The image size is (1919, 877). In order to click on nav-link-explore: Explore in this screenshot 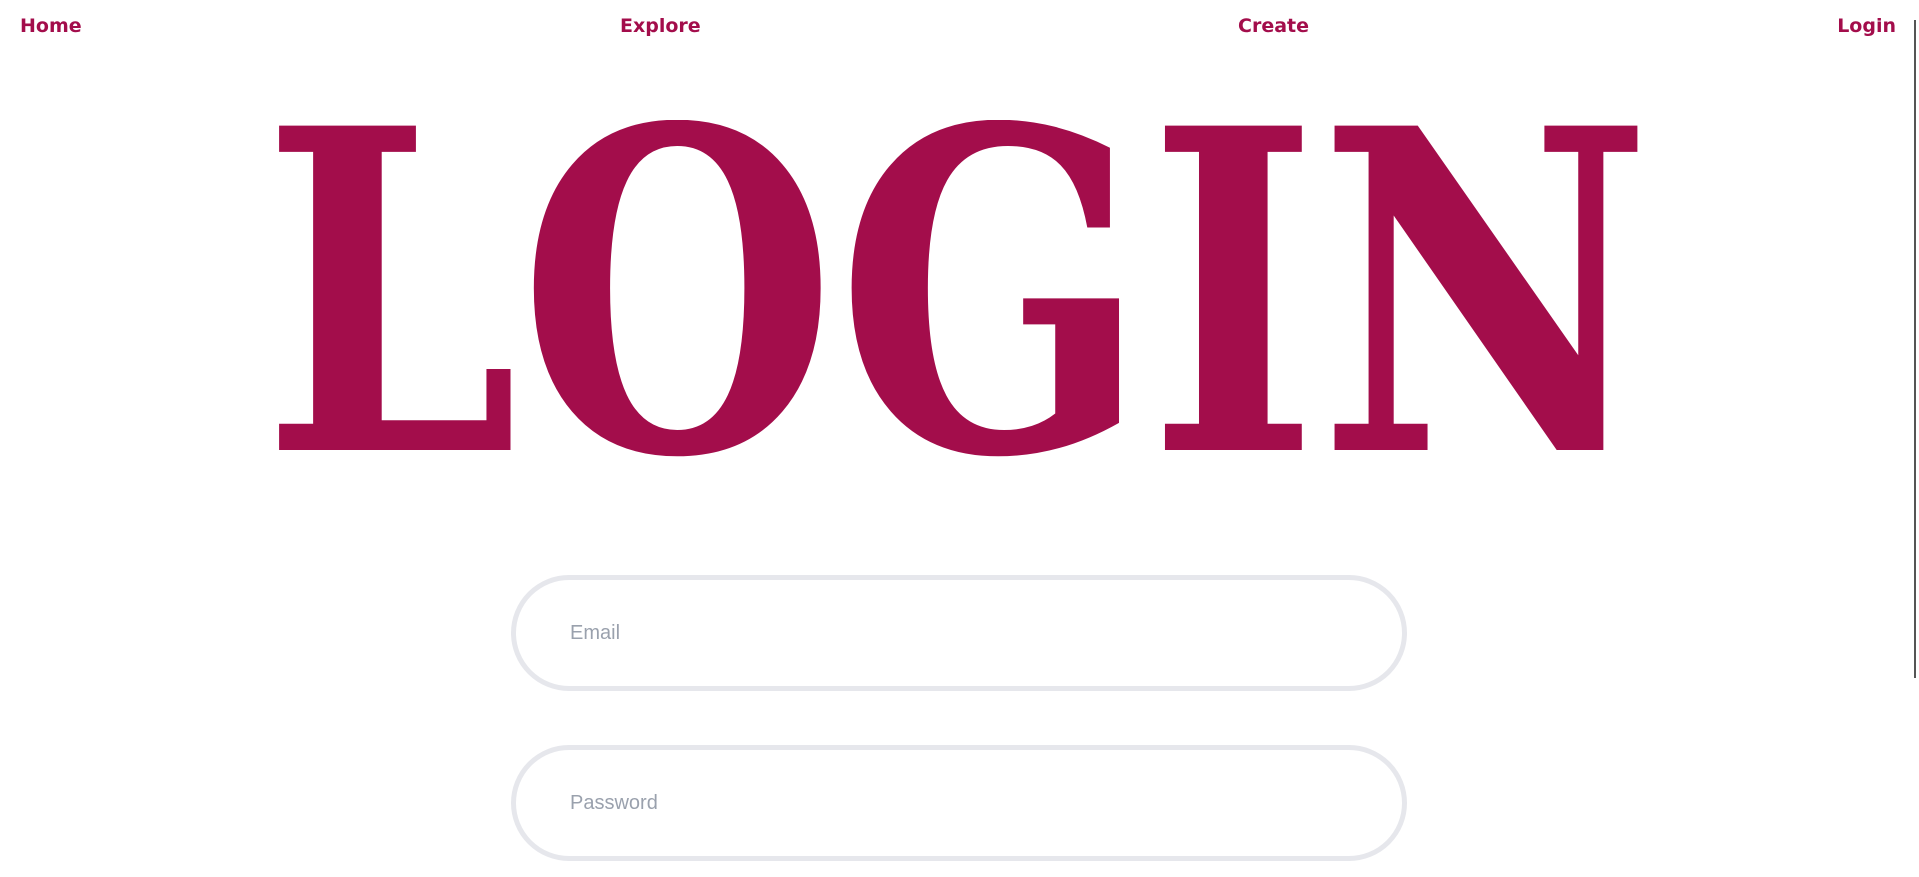, I will do `click(660, 26)`.